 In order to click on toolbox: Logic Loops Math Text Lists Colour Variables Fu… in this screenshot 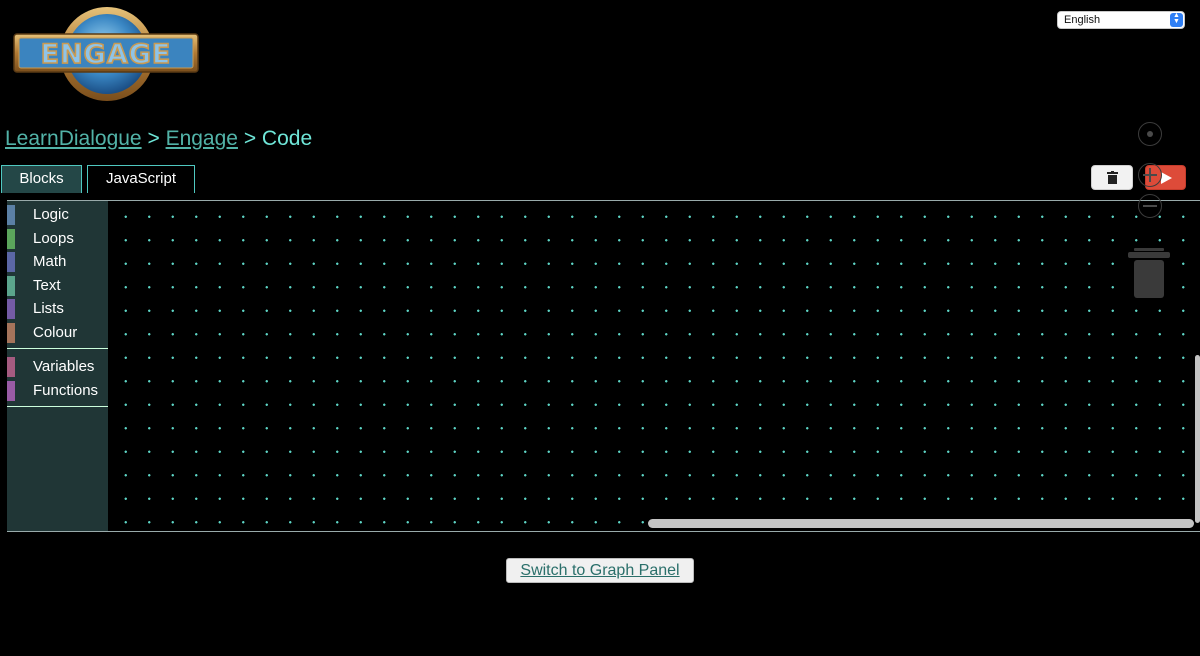, I will do `click(57, 366)`.